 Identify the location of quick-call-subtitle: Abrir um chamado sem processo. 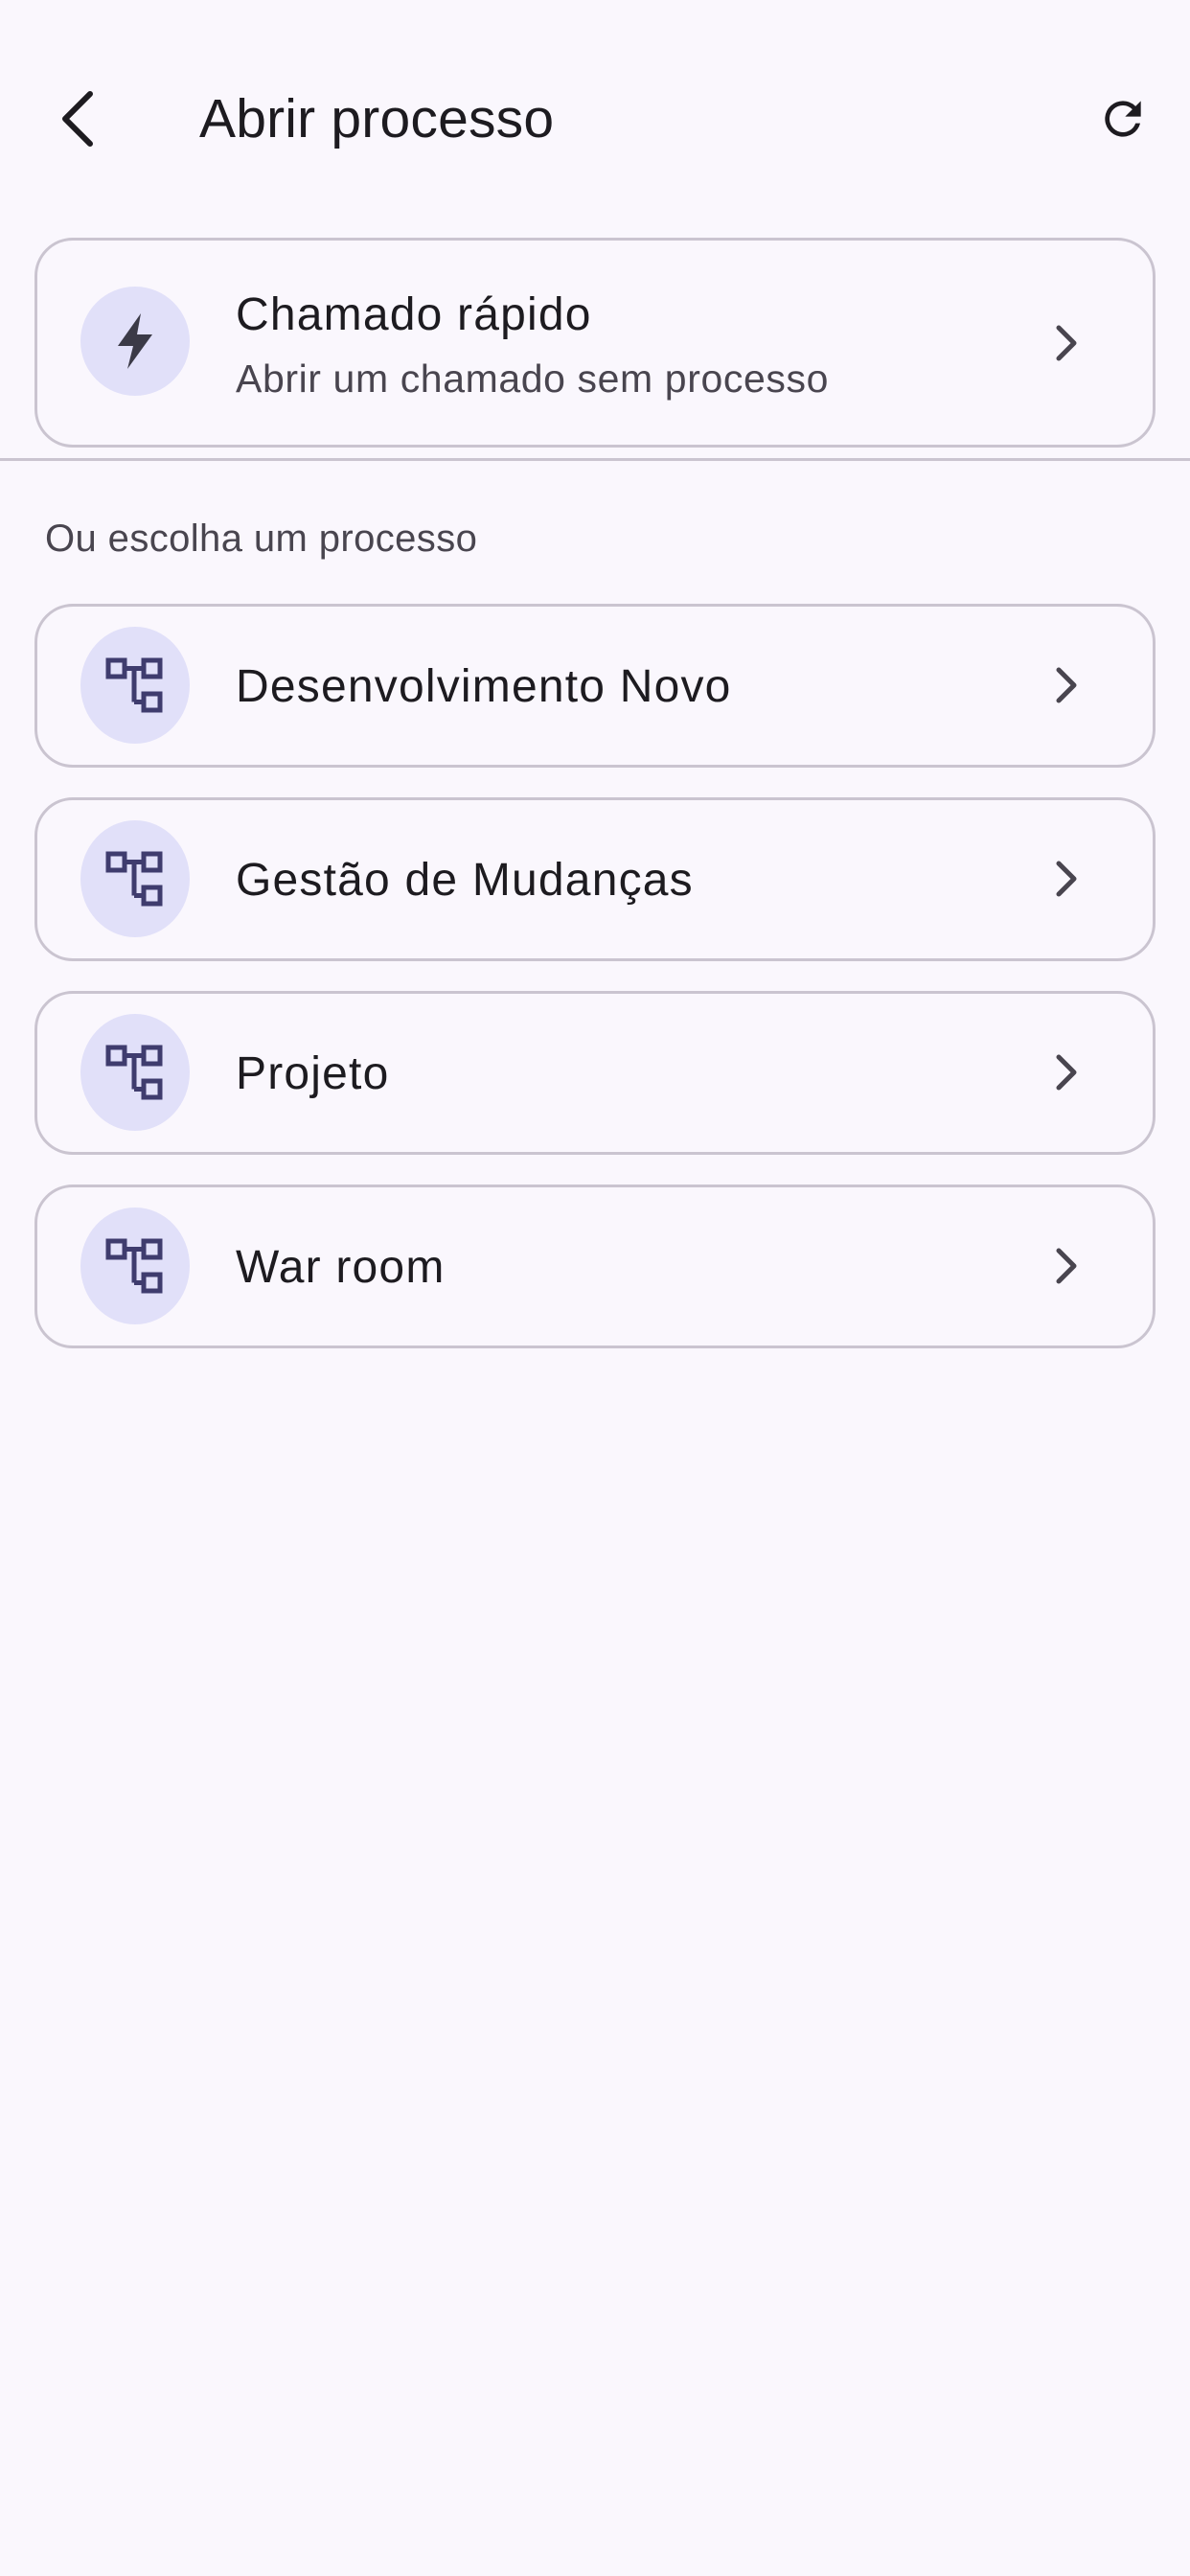
(532, 378).